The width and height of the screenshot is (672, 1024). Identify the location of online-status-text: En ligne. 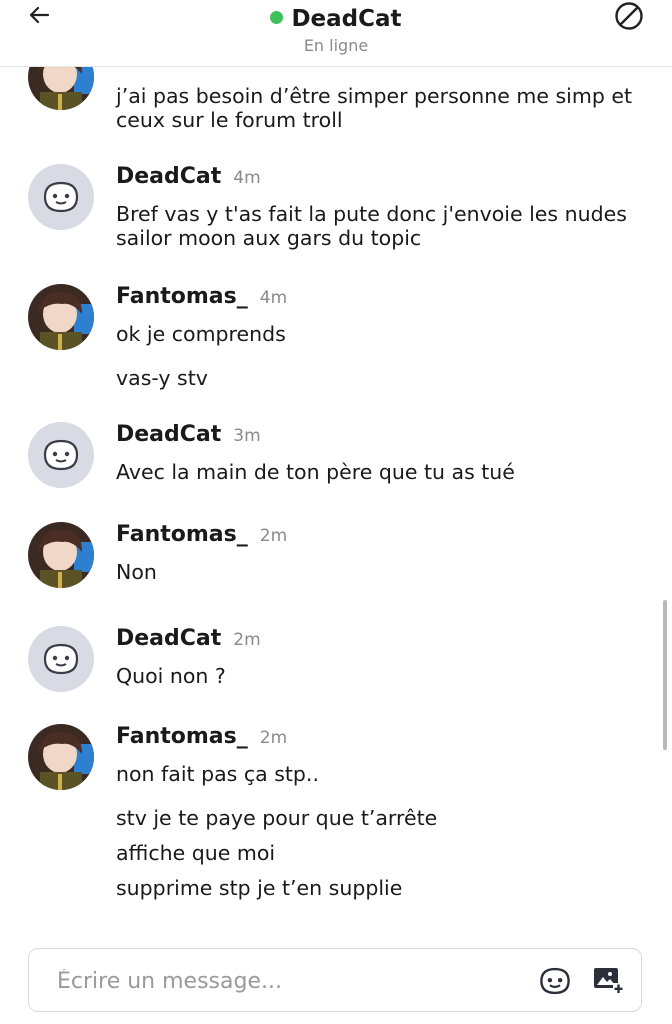
(336, 45).